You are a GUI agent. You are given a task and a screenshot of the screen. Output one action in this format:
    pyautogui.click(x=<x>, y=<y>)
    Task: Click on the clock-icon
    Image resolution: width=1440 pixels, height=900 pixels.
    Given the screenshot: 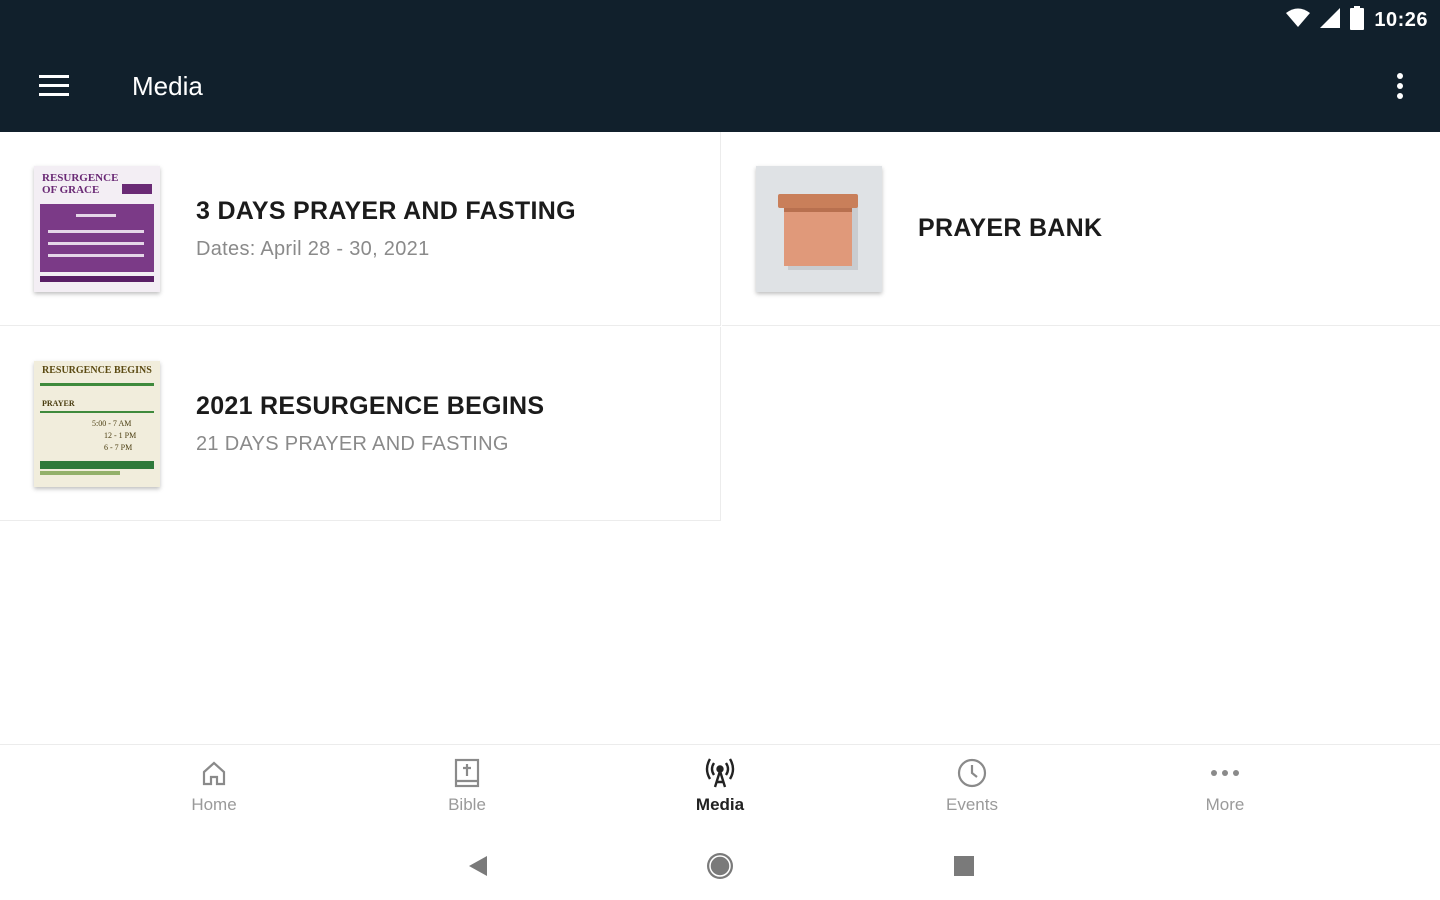 What is the action you would take?
    pyautogui.click(x=972, y=773)
    